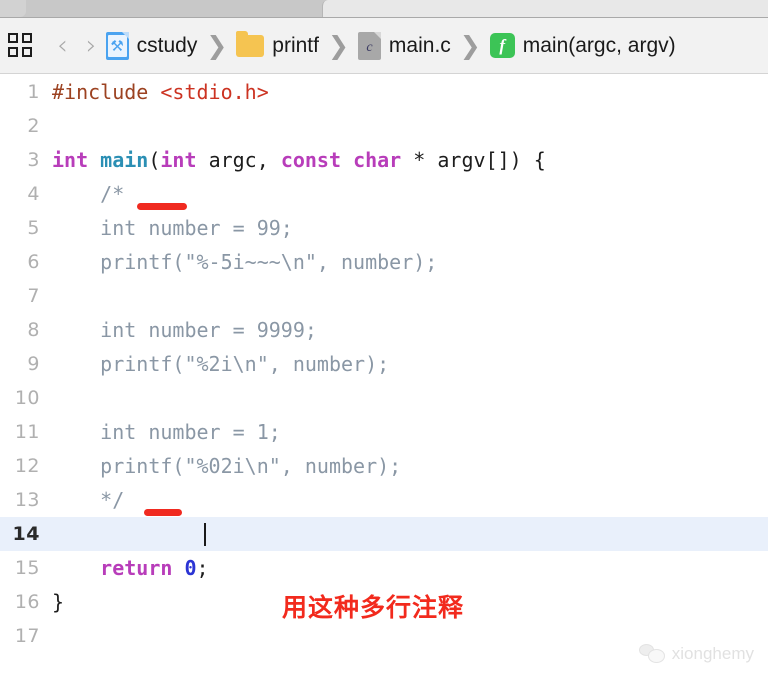 Image resolution: width=768 pixels, height=680 pixels. I want to click on line-number: 16, so click(27, 602).